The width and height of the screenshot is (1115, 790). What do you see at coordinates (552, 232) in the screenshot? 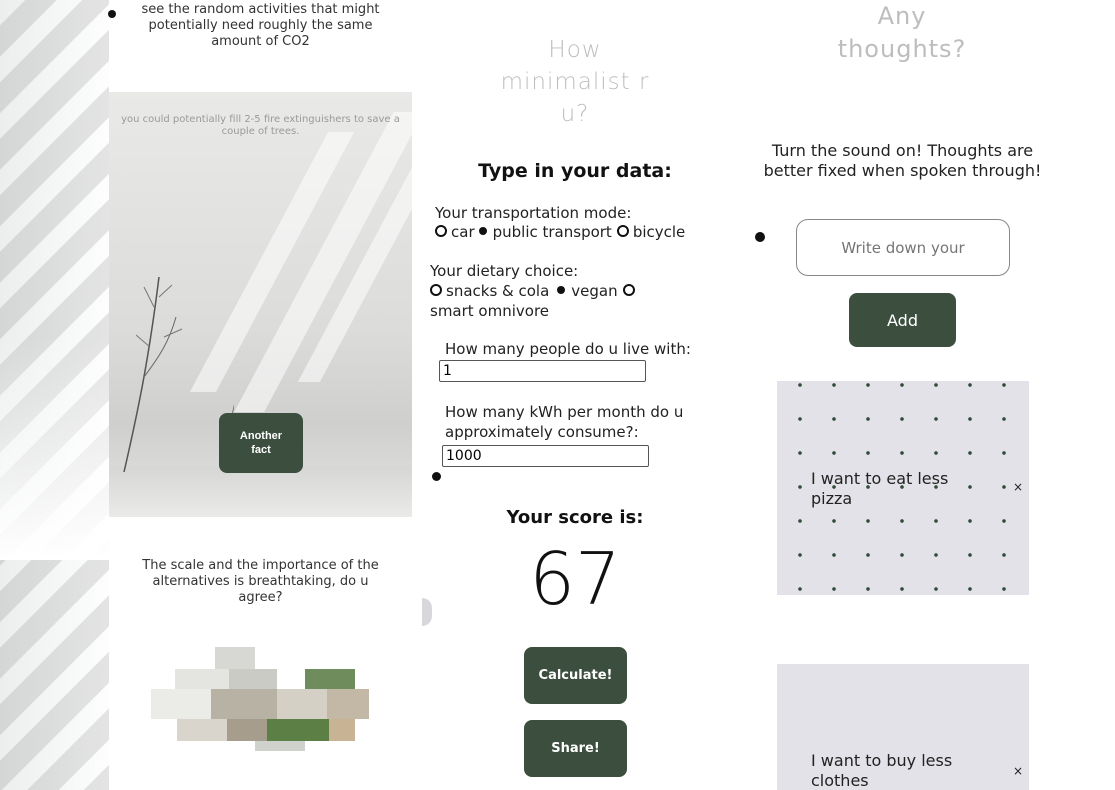
I see `radio-public-transport-label: public transport` at bounding box center [552, 232].